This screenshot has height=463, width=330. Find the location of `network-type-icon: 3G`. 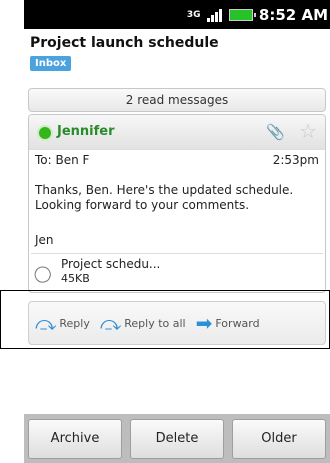

network-type-icon: 3G is located at coordinates (193, 14).